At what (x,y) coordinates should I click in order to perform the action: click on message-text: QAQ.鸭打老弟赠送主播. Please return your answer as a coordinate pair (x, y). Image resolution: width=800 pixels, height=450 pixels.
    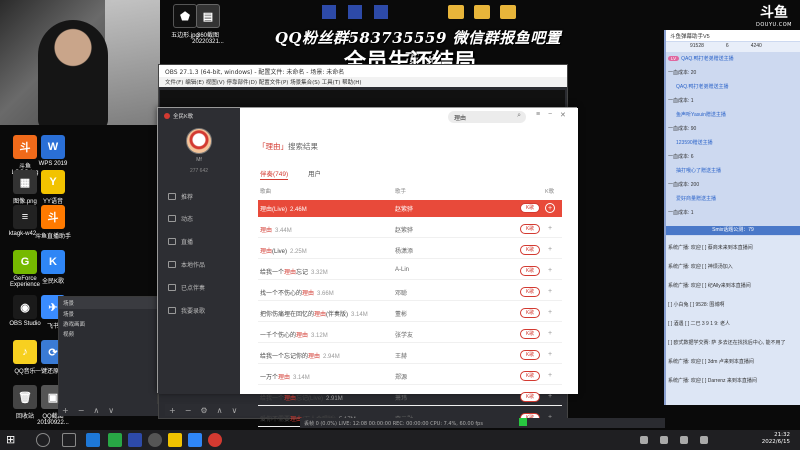
    Looking at the image, I should click on (707, 59).